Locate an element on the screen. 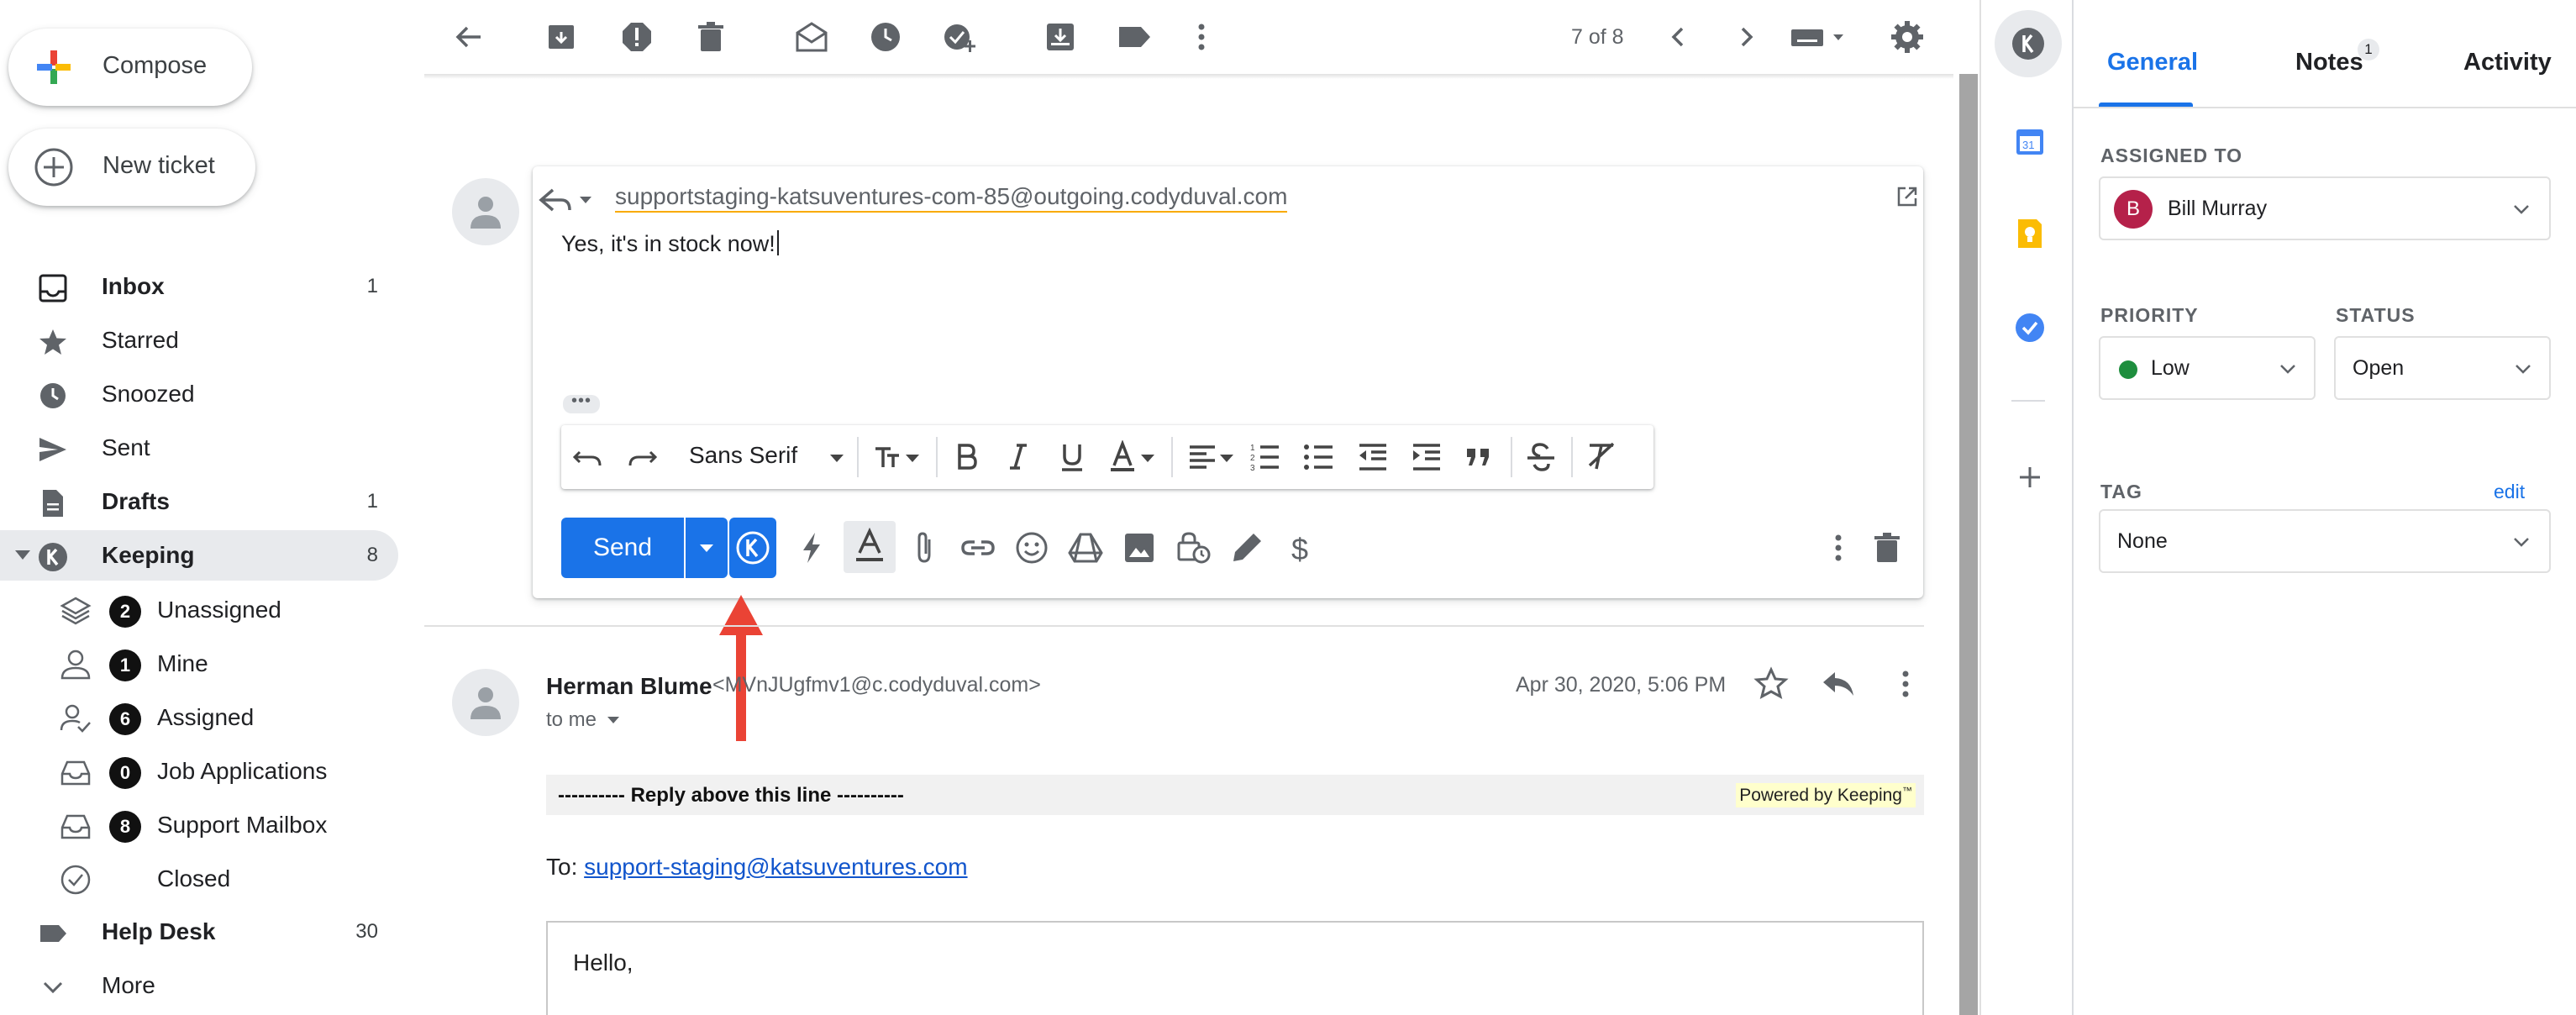  send-button: Send is located at coordinates (622, 548).